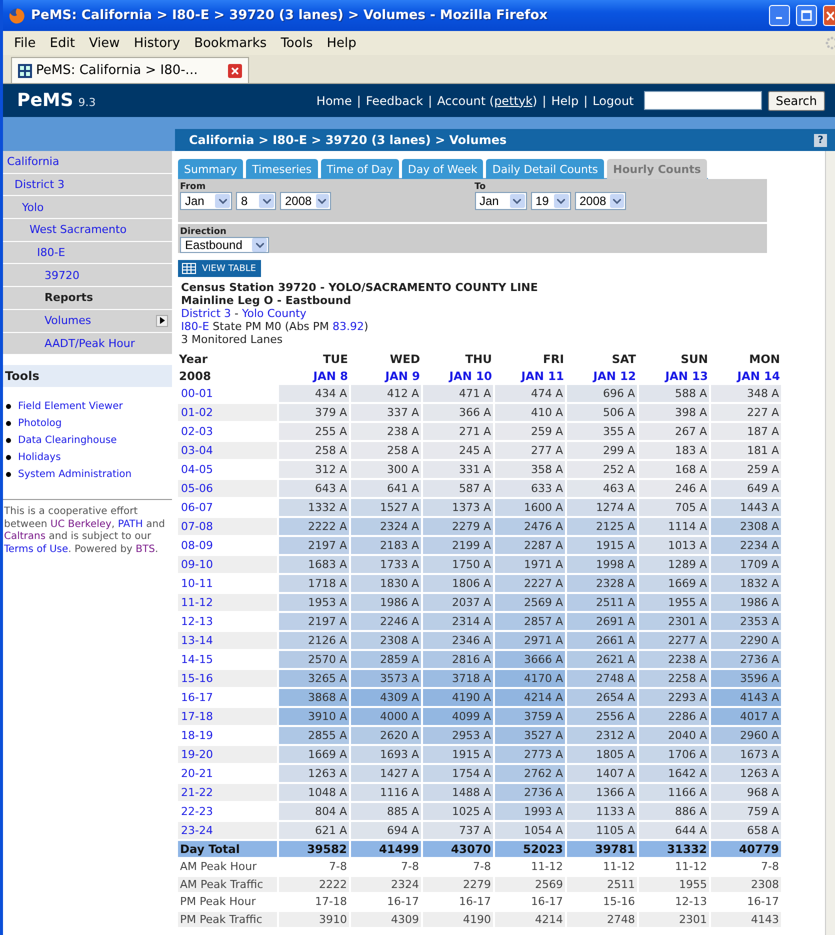 Image resolution: width=835 pixels, height=935 pixels. I want to click on nav-link: Home, so click(334, 101).